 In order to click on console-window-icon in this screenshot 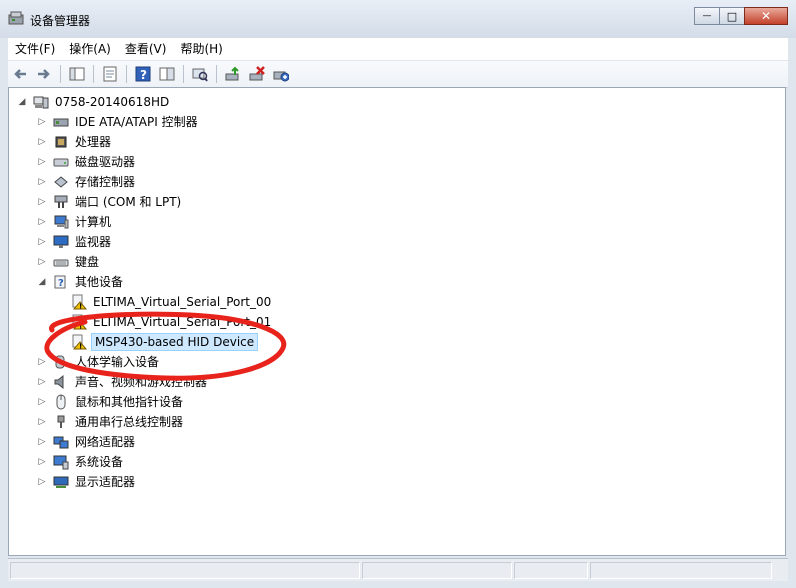, I will do `click(167, 74)`.